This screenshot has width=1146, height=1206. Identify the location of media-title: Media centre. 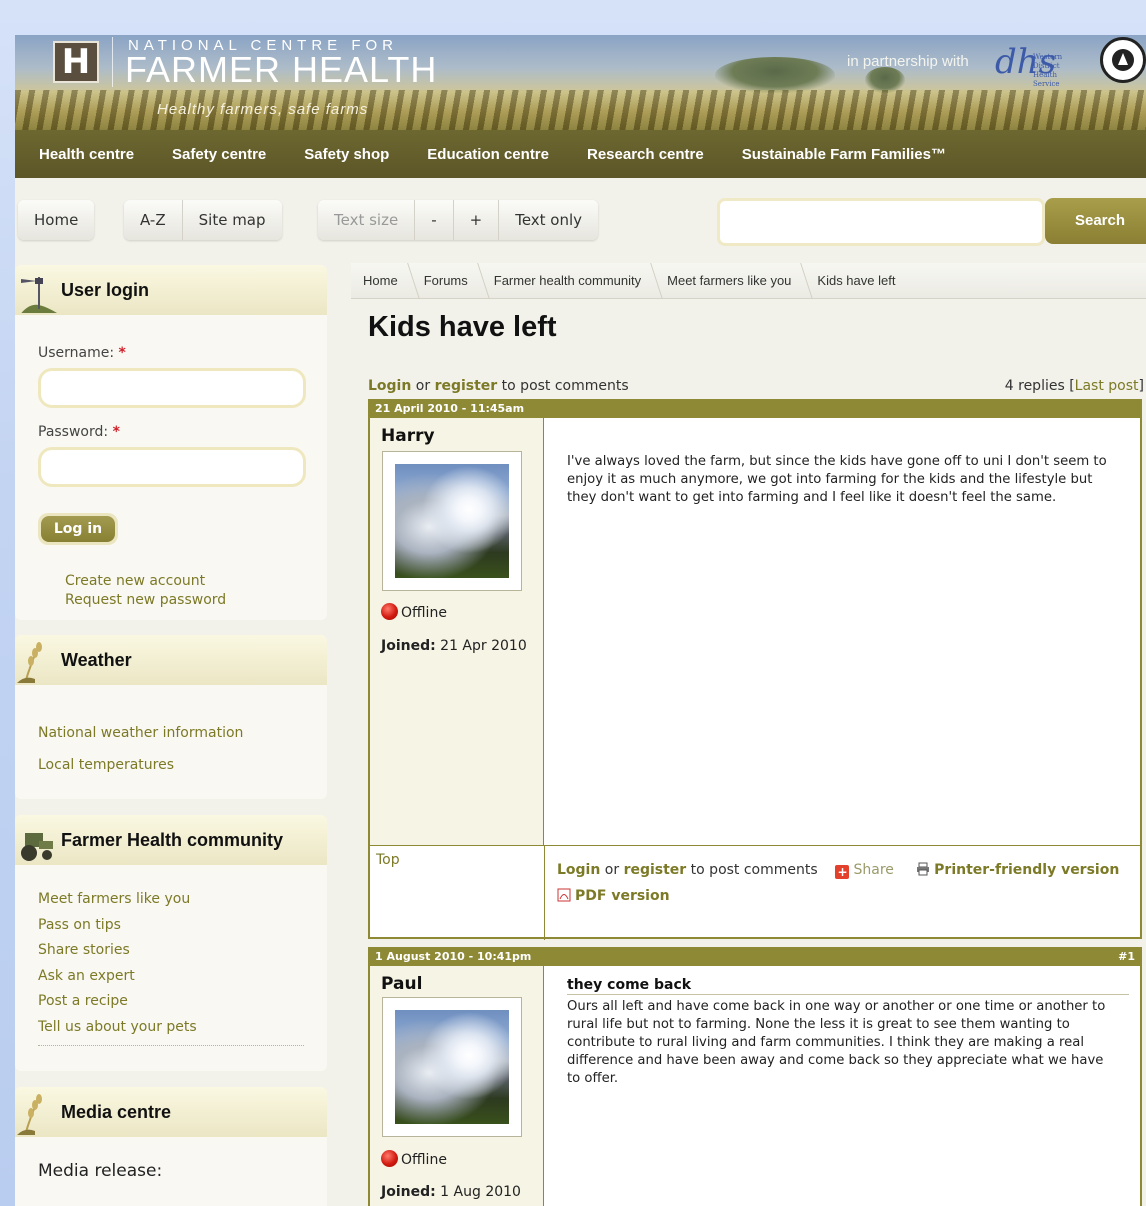
(116, 1112).